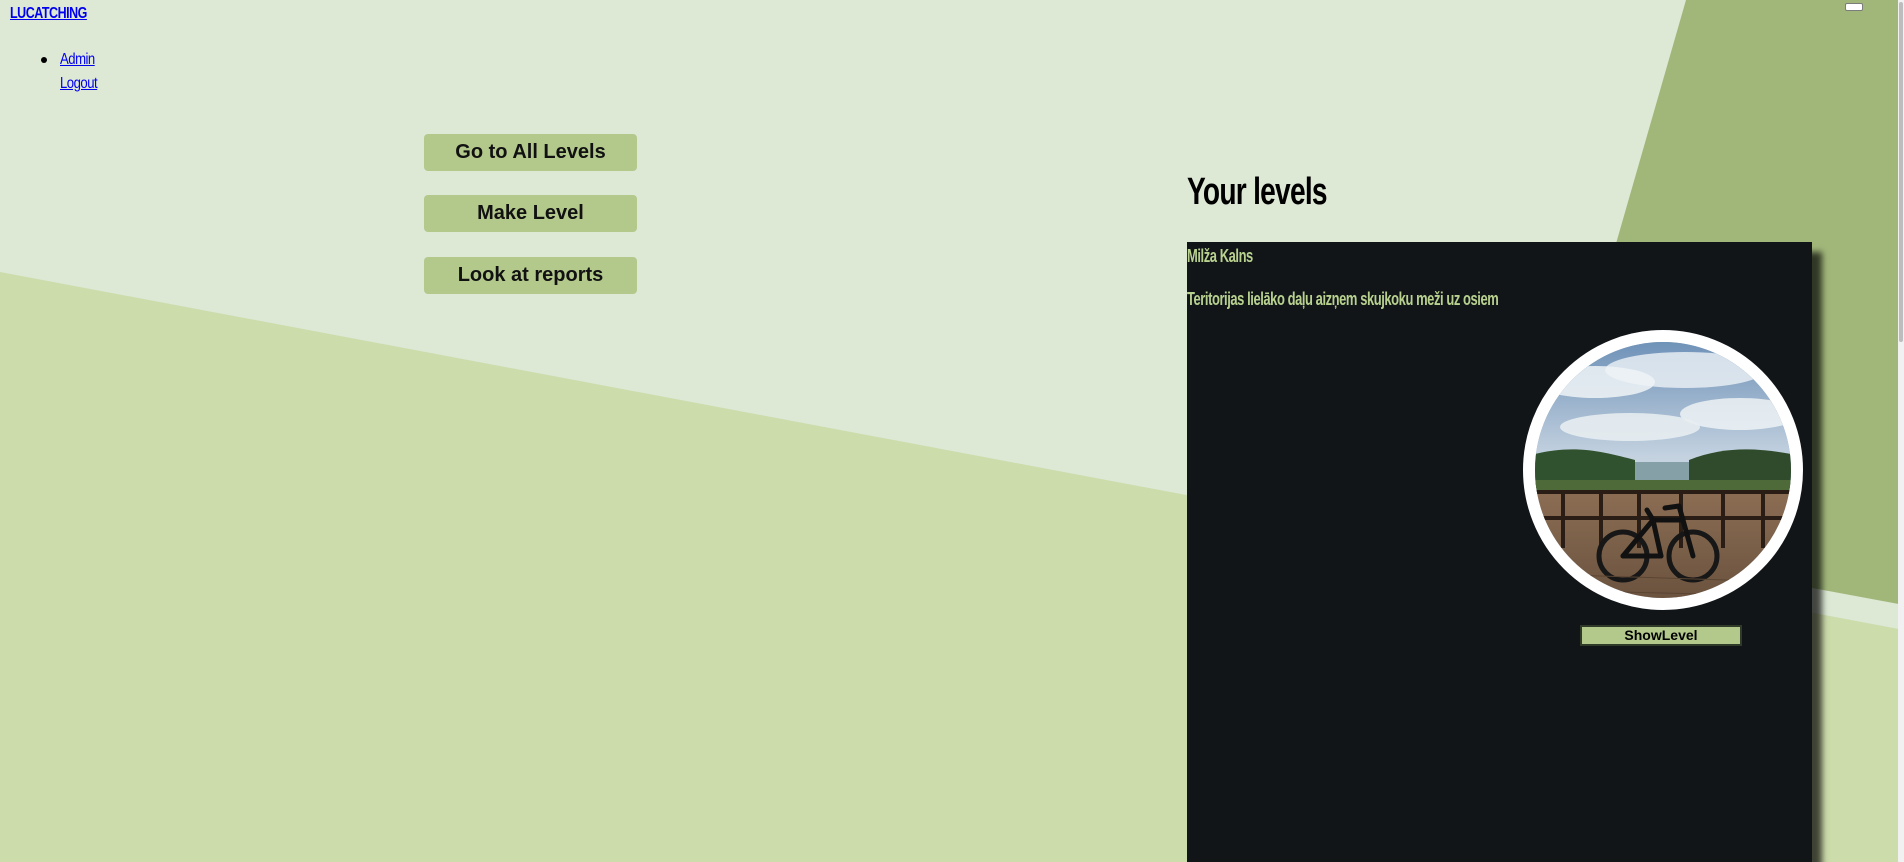 The image size is (1904, 862). What do you see at coordinates (1854, 7) in the screenshot?
I see `window-toggle-icon` at bounding box center [1854, 7].